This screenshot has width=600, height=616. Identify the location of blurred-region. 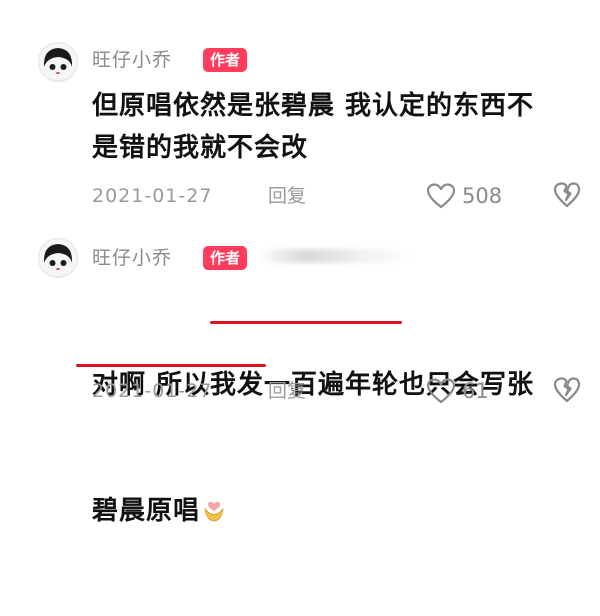
(337, 256).